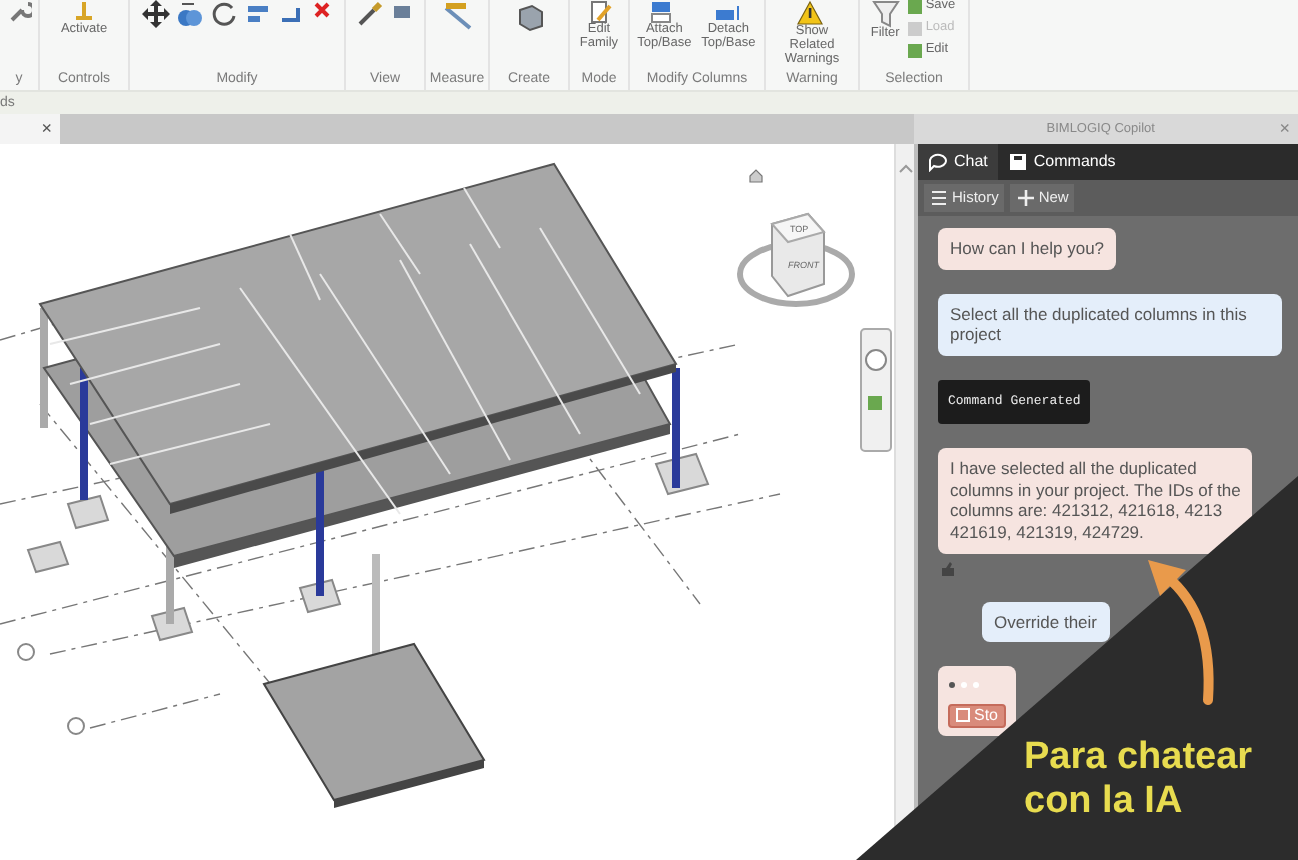 Image resolution: width=1298 pixels, height=860 pixels. Describe the element at coordinates (958, 162) in the screenshot. I see `panel-tab: Chat` at that location.